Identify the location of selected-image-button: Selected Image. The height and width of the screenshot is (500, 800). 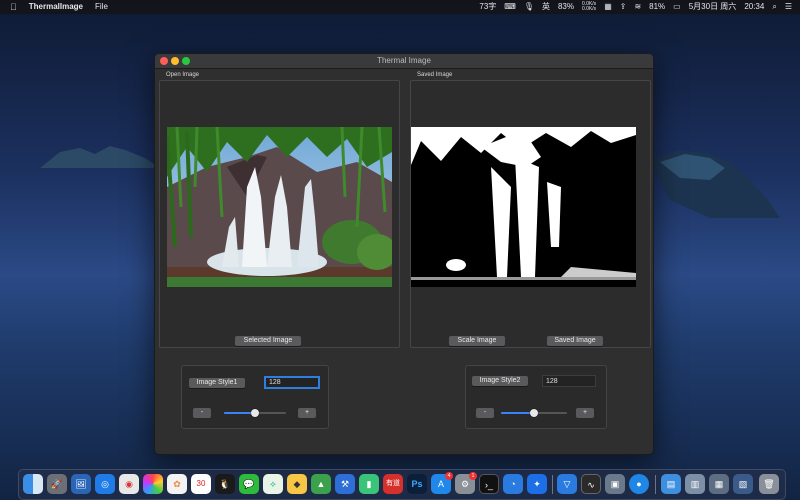
(268, 341).